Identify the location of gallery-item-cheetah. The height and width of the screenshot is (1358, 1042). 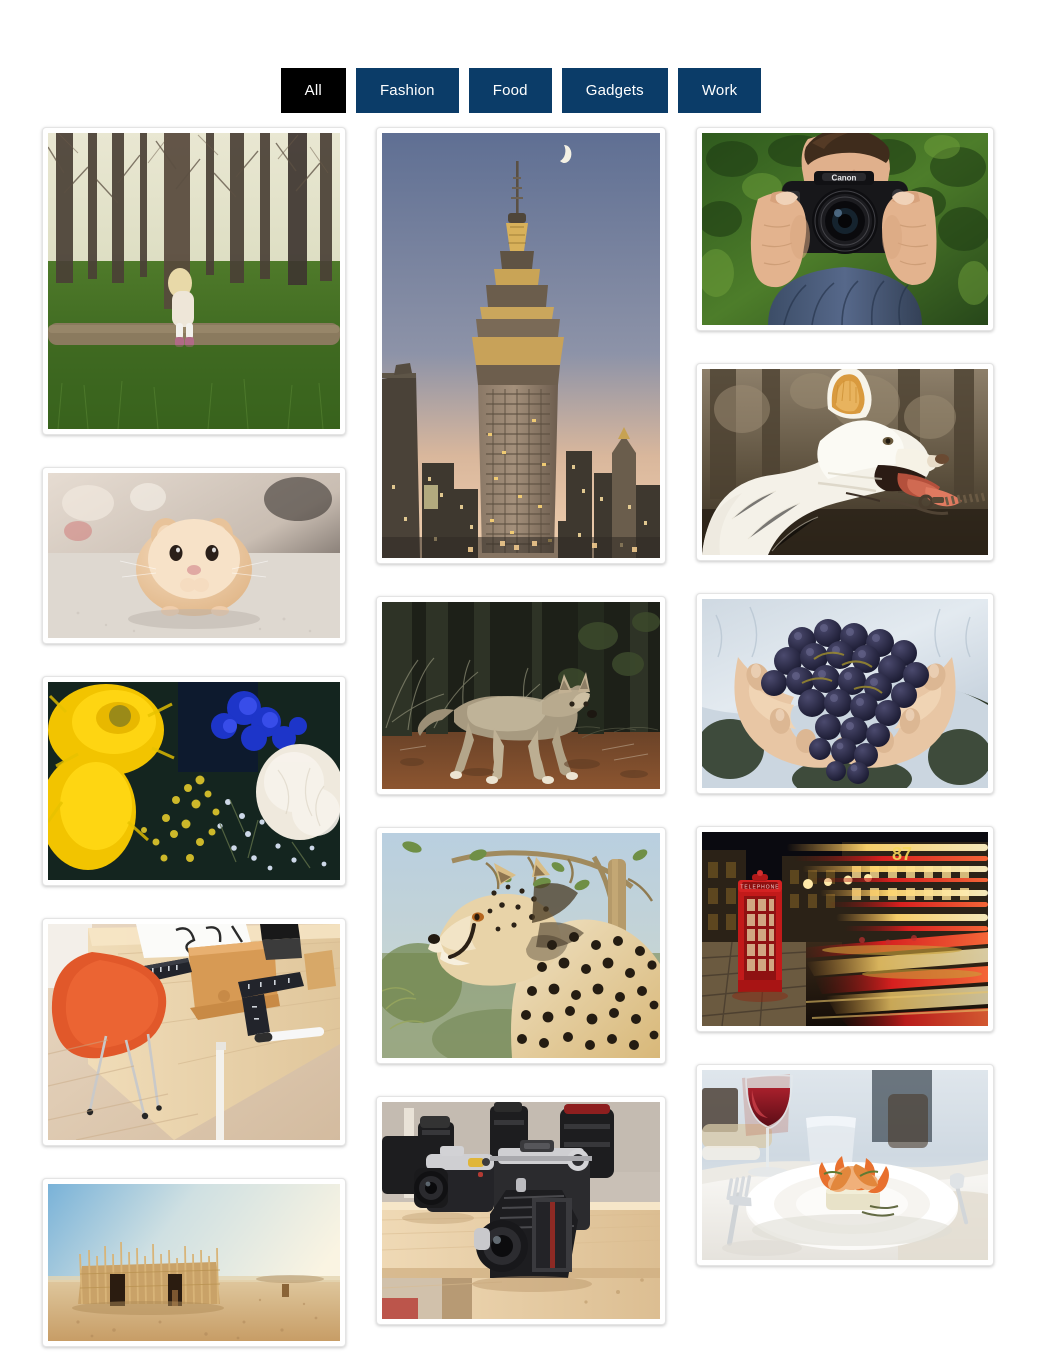
(521, 945).